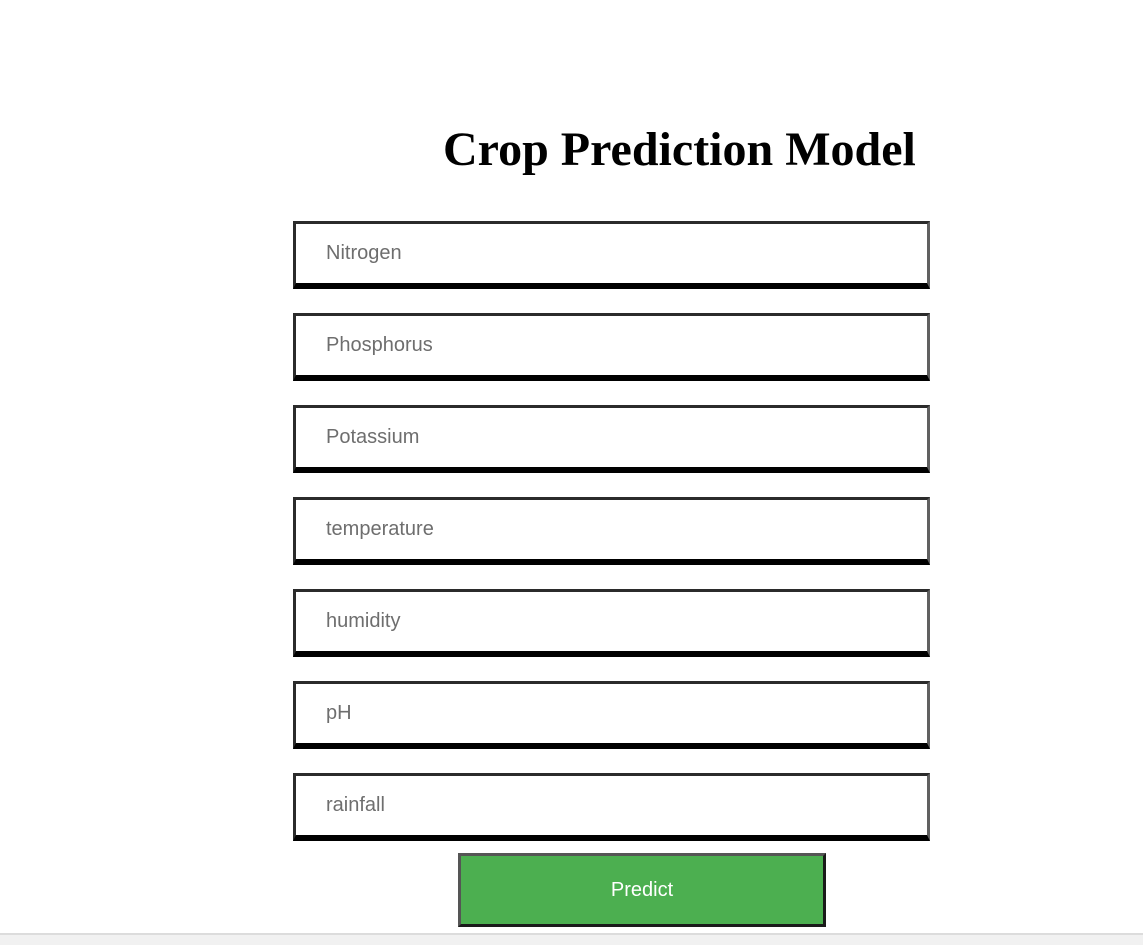 This screenshot has height=945, width=1143. What do you see at coordinates (611, 255) in the screenshot?
I see `nitrogen-input` at bounding box center [611, 255].